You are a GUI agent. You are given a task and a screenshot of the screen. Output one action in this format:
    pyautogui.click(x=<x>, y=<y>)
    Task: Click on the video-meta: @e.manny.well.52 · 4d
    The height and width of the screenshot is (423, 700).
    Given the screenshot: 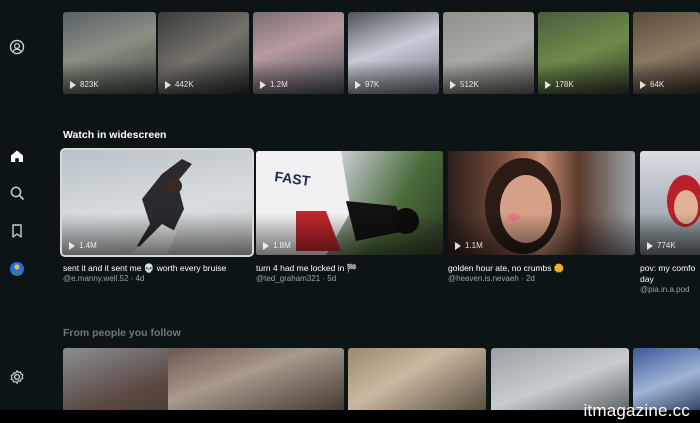 What is the action you would take?
    pyautogui.click(x=157, y=278)
    